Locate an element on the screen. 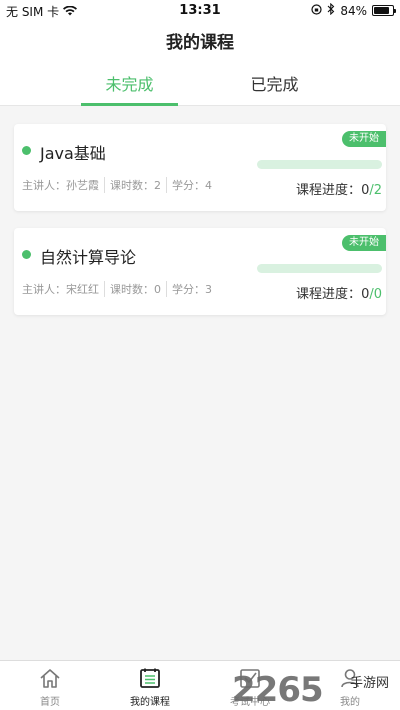  course-hours: 课时数：2 is located at coordinates (135, 185).